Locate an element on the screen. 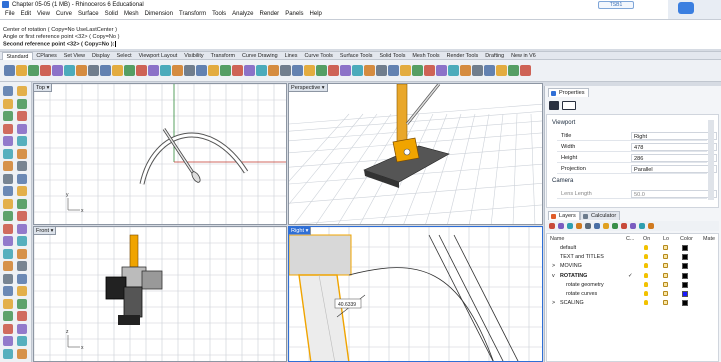 Image resolution: width=721 pixels, height=362 pixels. tab-display: Display is located at coordinates (100, 56).